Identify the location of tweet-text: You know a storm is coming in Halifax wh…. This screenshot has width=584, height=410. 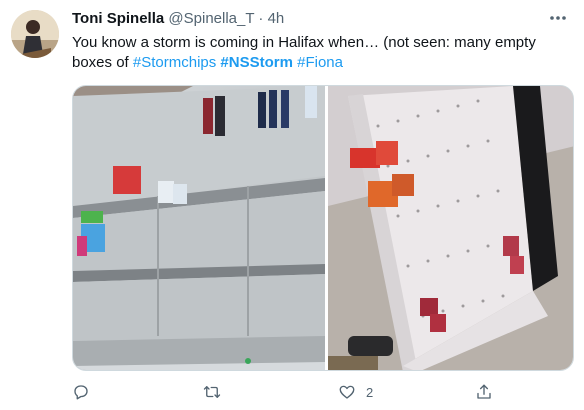
(324, 53).